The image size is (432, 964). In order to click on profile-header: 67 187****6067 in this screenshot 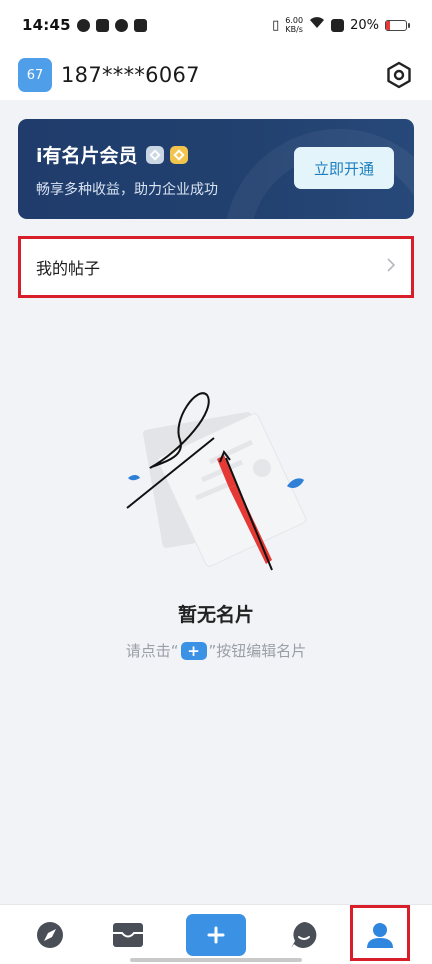, I will do `click(216, 75)`.